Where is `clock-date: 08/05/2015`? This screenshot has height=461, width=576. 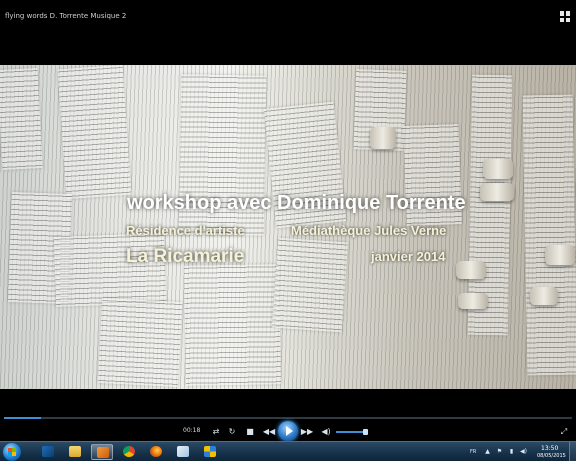
clock-date: 08/05/2015 is located at coordinates (551, 456).